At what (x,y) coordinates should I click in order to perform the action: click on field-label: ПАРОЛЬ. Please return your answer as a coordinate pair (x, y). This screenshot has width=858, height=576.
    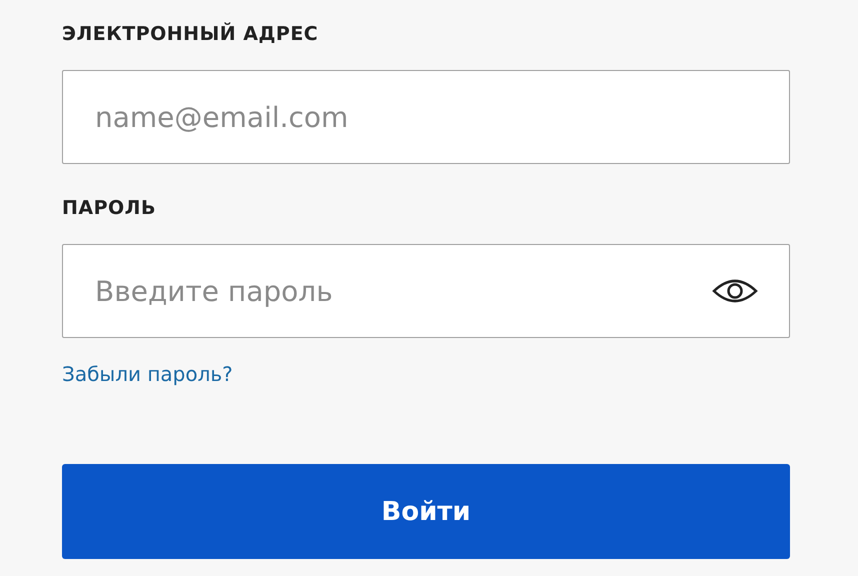
    Looking at the image, I should click on (109, 208).